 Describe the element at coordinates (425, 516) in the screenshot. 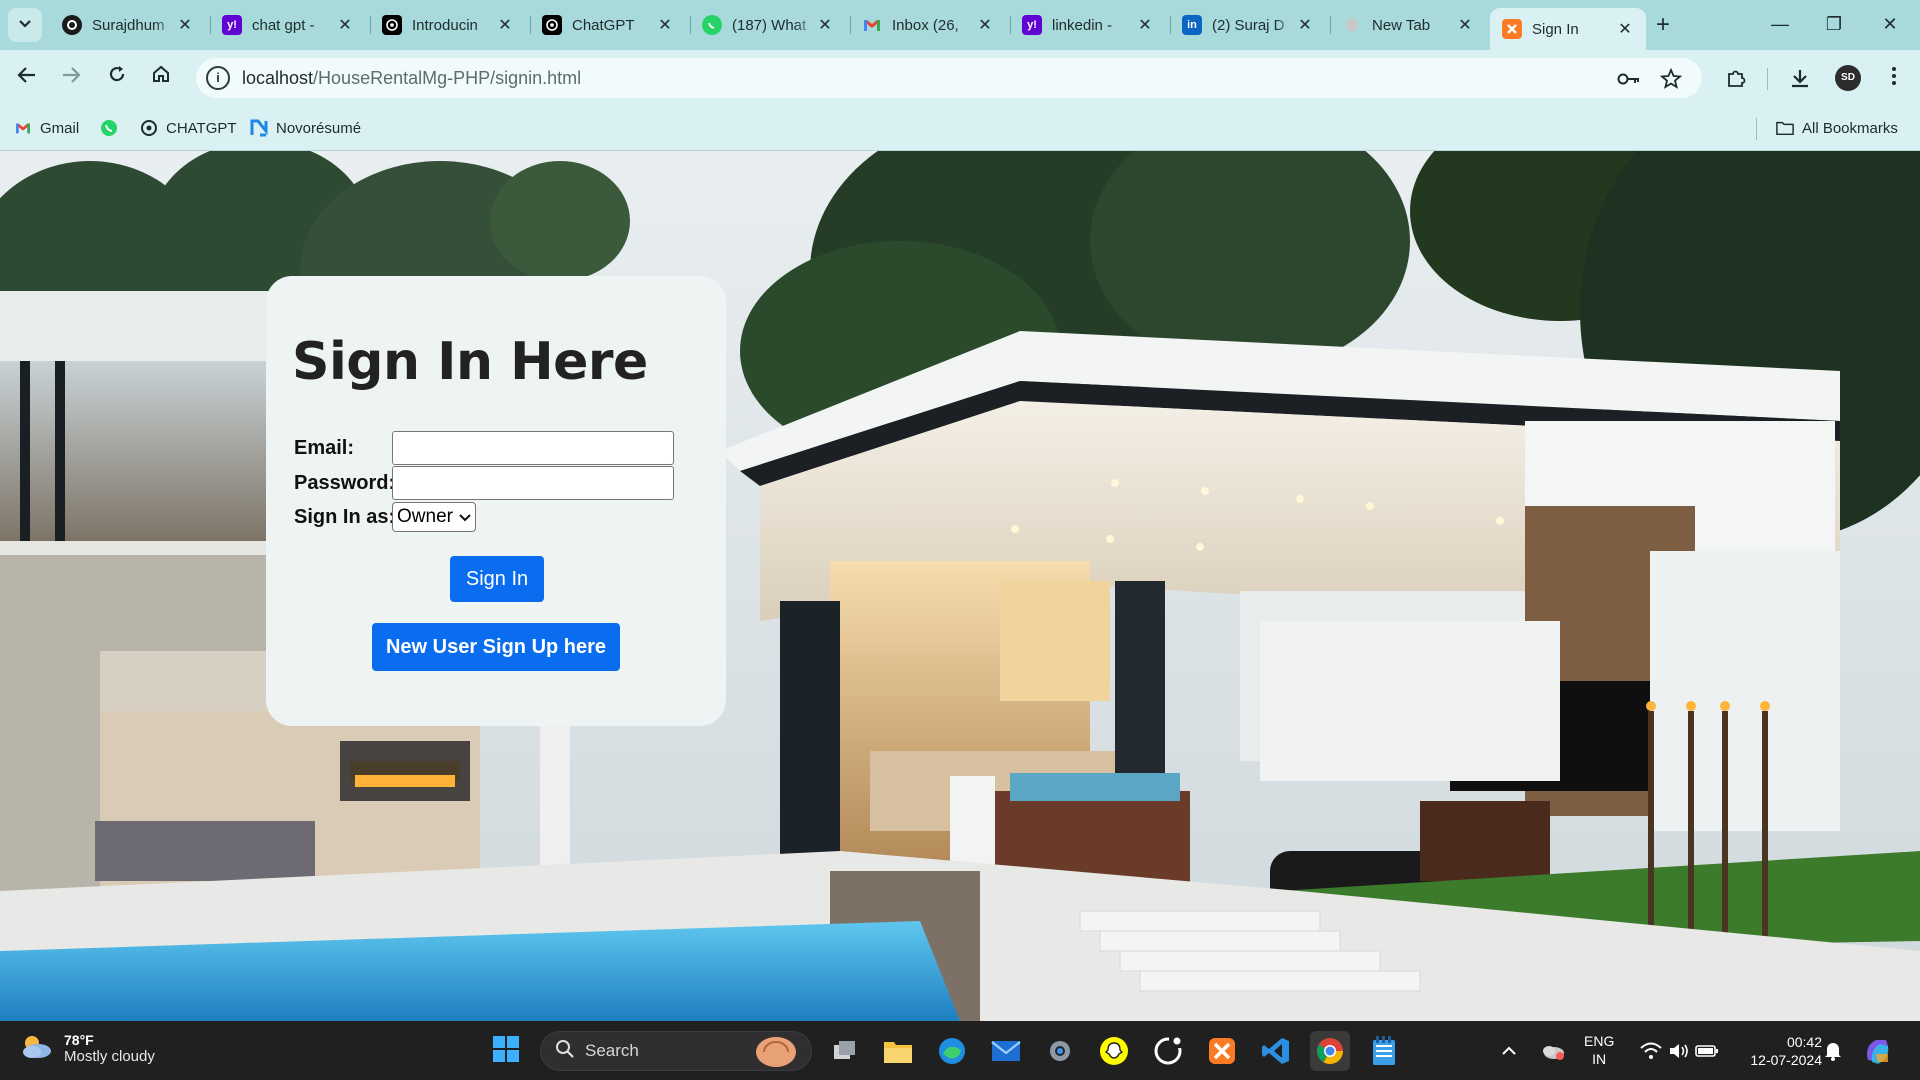

I see `signin-role-value: Owner` at that location.